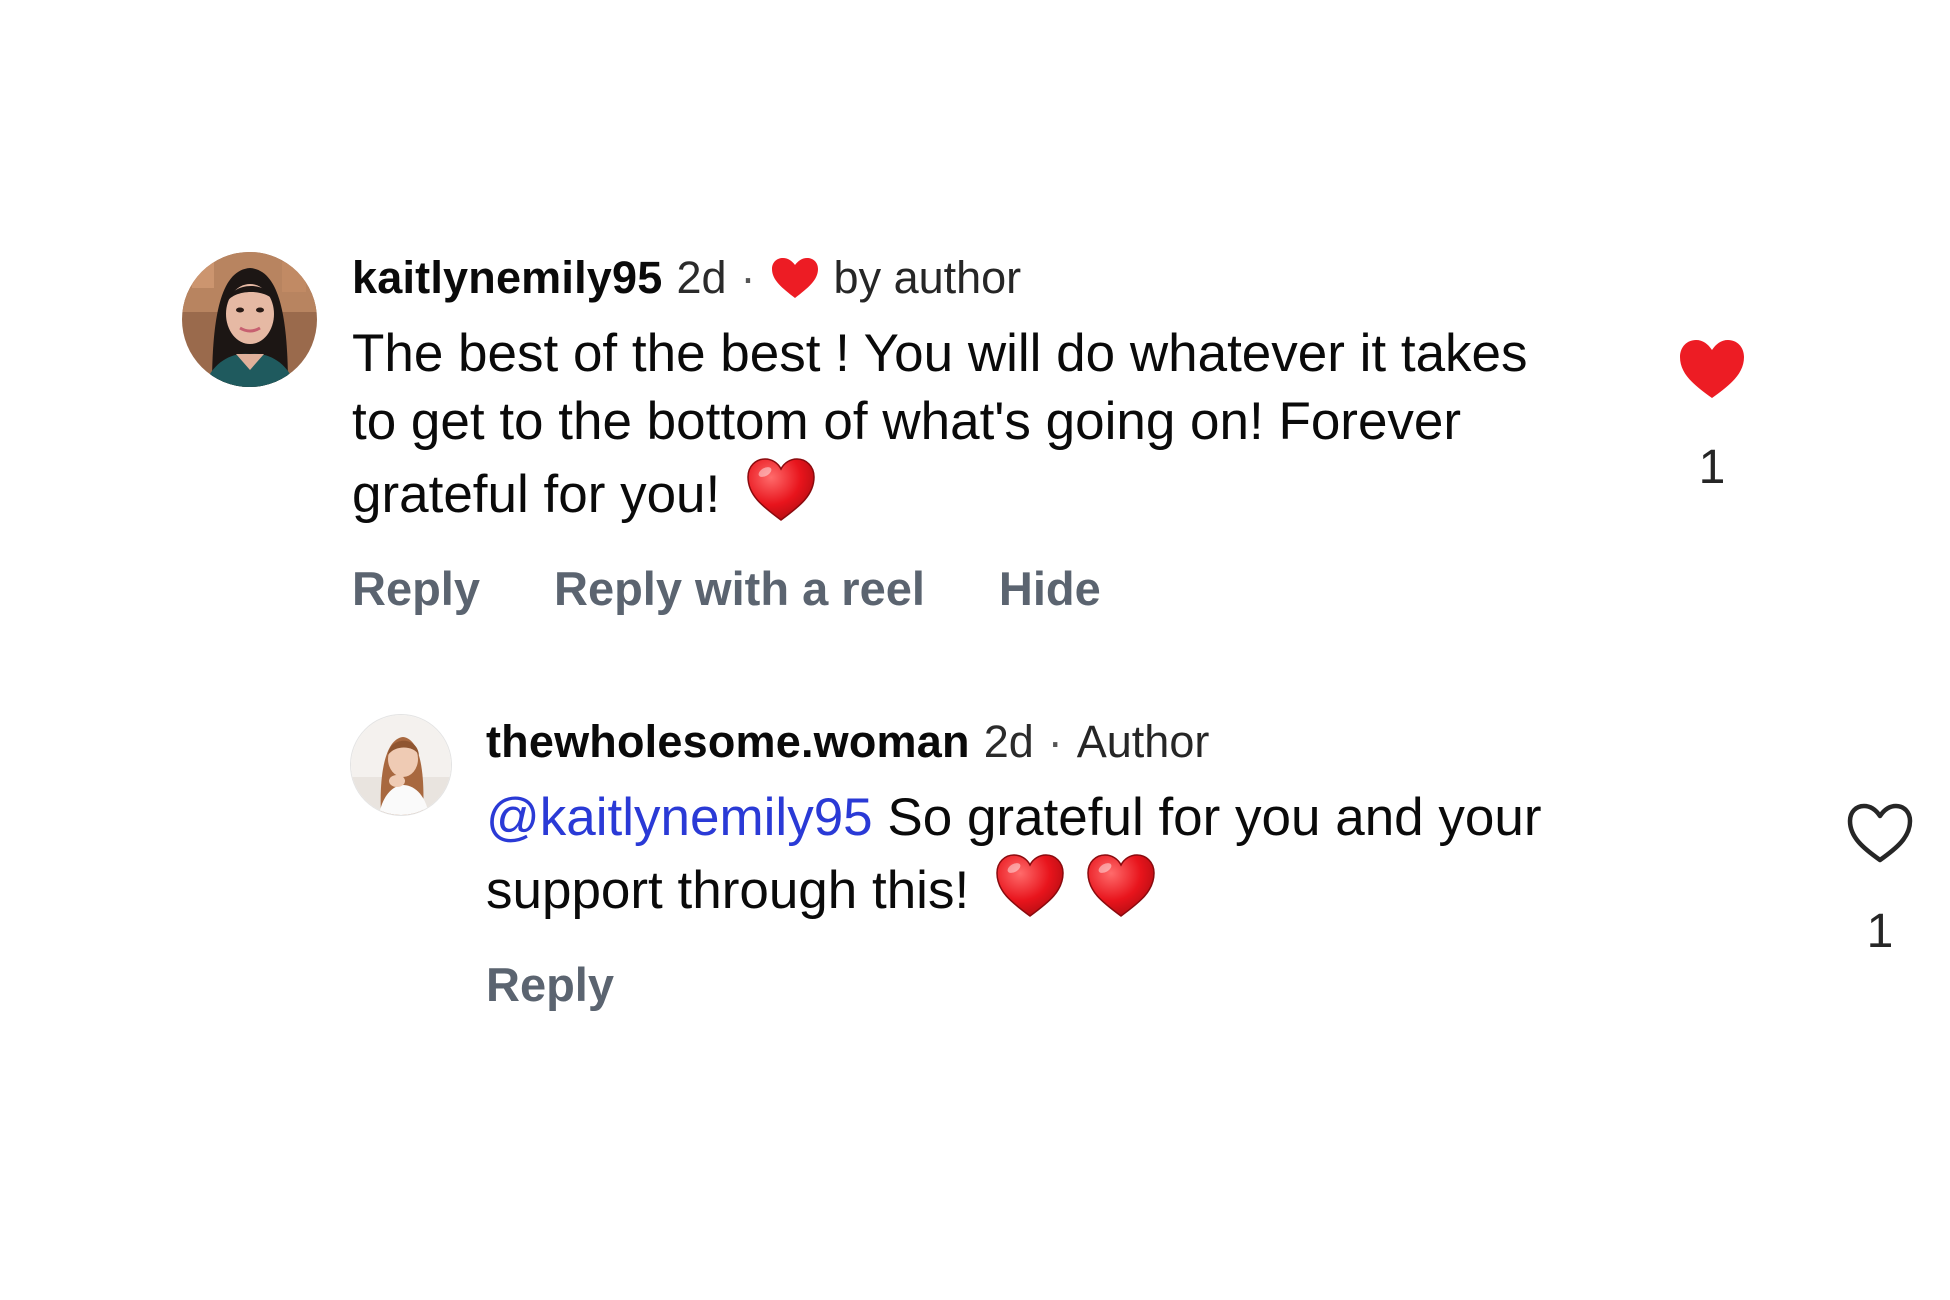  Describe the element at coordinates (1880, 833) in the screenshot. I see `outline-heart-icon` at that location.